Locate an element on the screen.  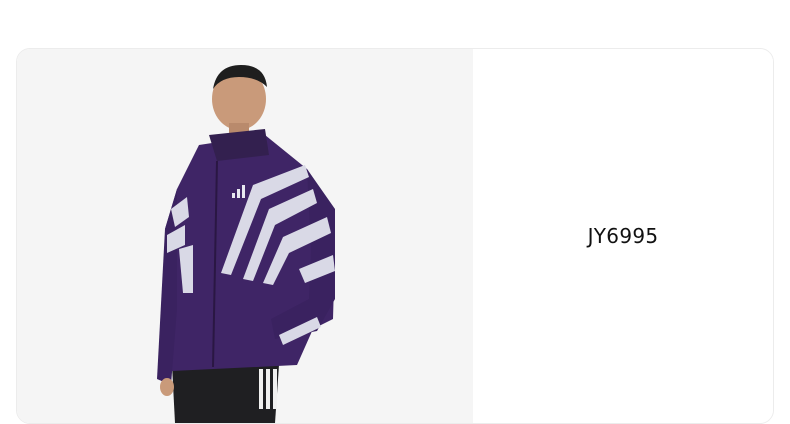
product-sku: JY6995 is located at coordinates (623, 236).